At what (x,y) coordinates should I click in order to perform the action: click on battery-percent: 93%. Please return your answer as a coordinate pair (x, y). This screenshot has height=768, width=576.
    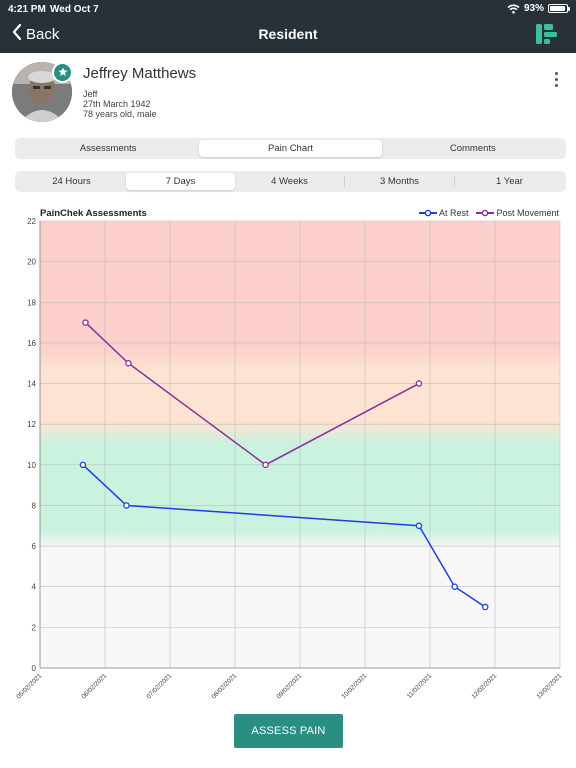
    Looking at the image, I should click on (533, 8).